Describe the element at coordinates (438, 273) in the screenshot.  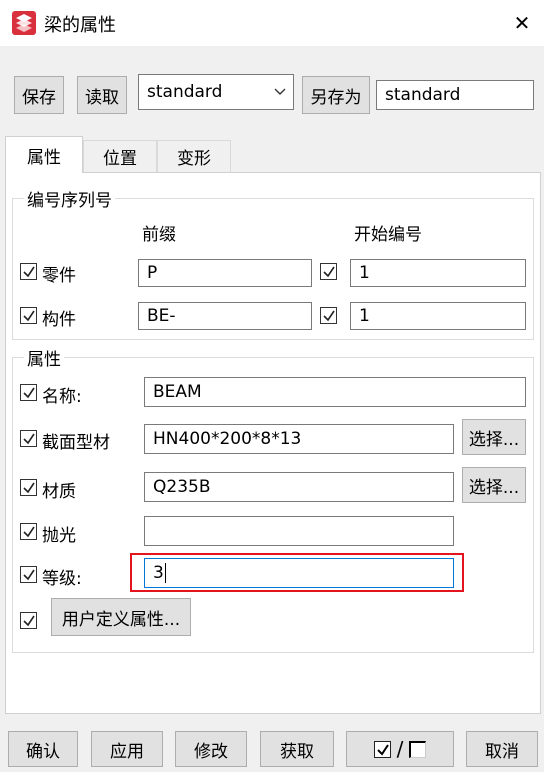
I see `part-start-input: 1` at that location.